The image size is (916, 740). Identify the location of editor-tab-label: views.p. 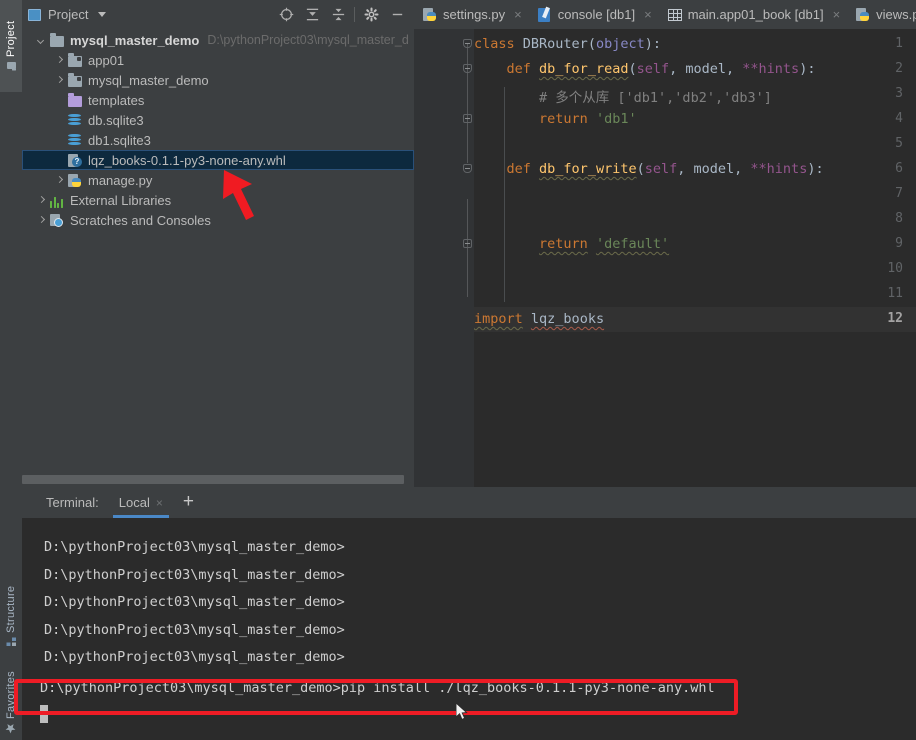
(896, 14).